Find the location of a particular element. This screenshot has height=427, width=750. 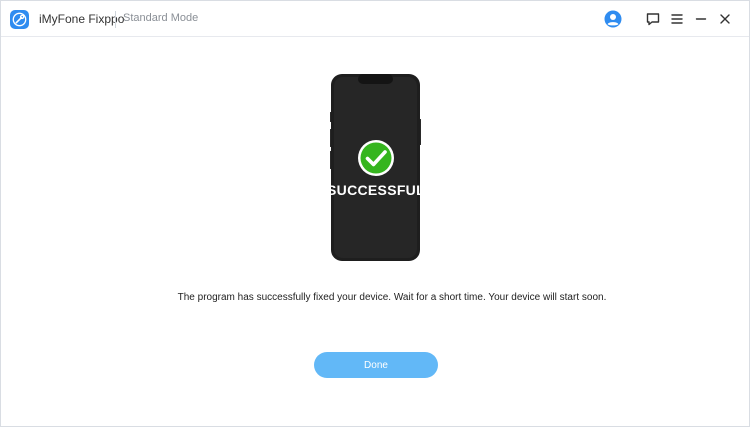

app-title: iMyFone Fixppo is located at coordinates (82, 19).